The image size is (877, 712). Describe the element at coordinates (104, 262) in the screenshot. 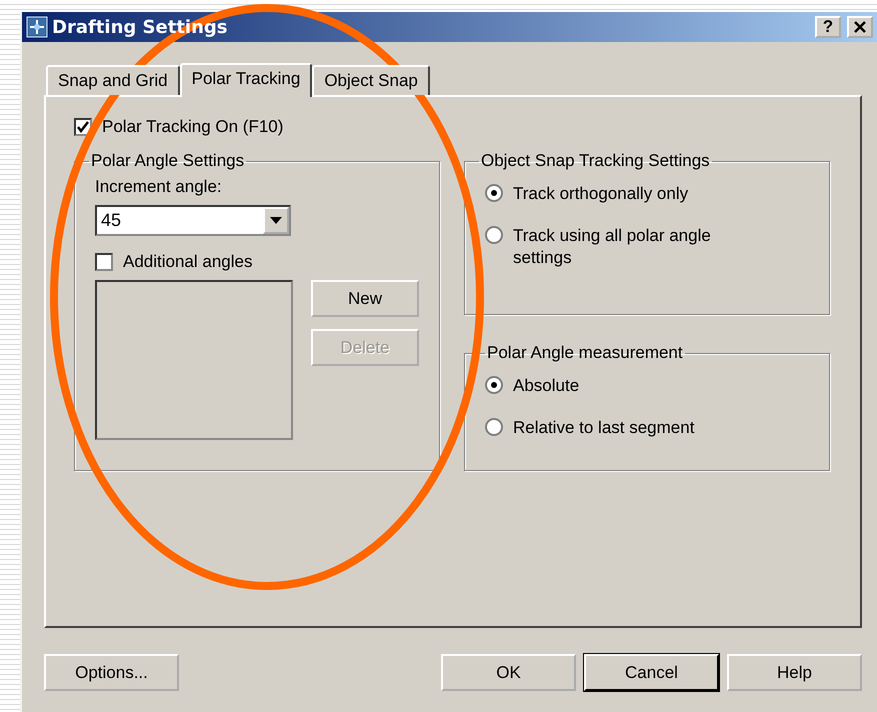

I see `checkbox` at that location.